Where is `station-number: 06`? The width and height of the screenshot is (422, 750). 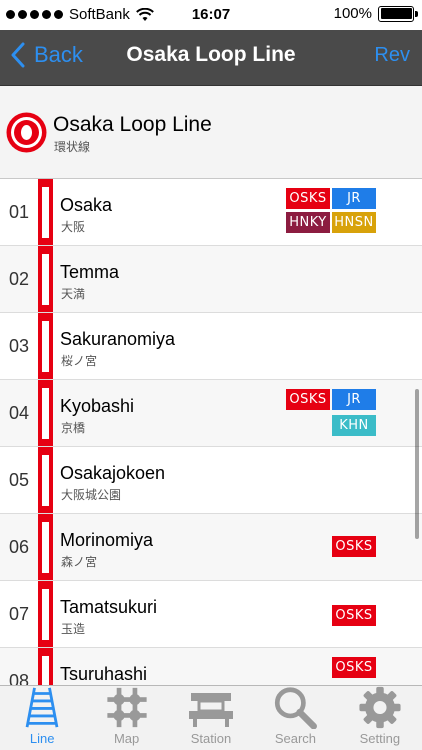 station-number: 06 is located at coordinates (19, 547).